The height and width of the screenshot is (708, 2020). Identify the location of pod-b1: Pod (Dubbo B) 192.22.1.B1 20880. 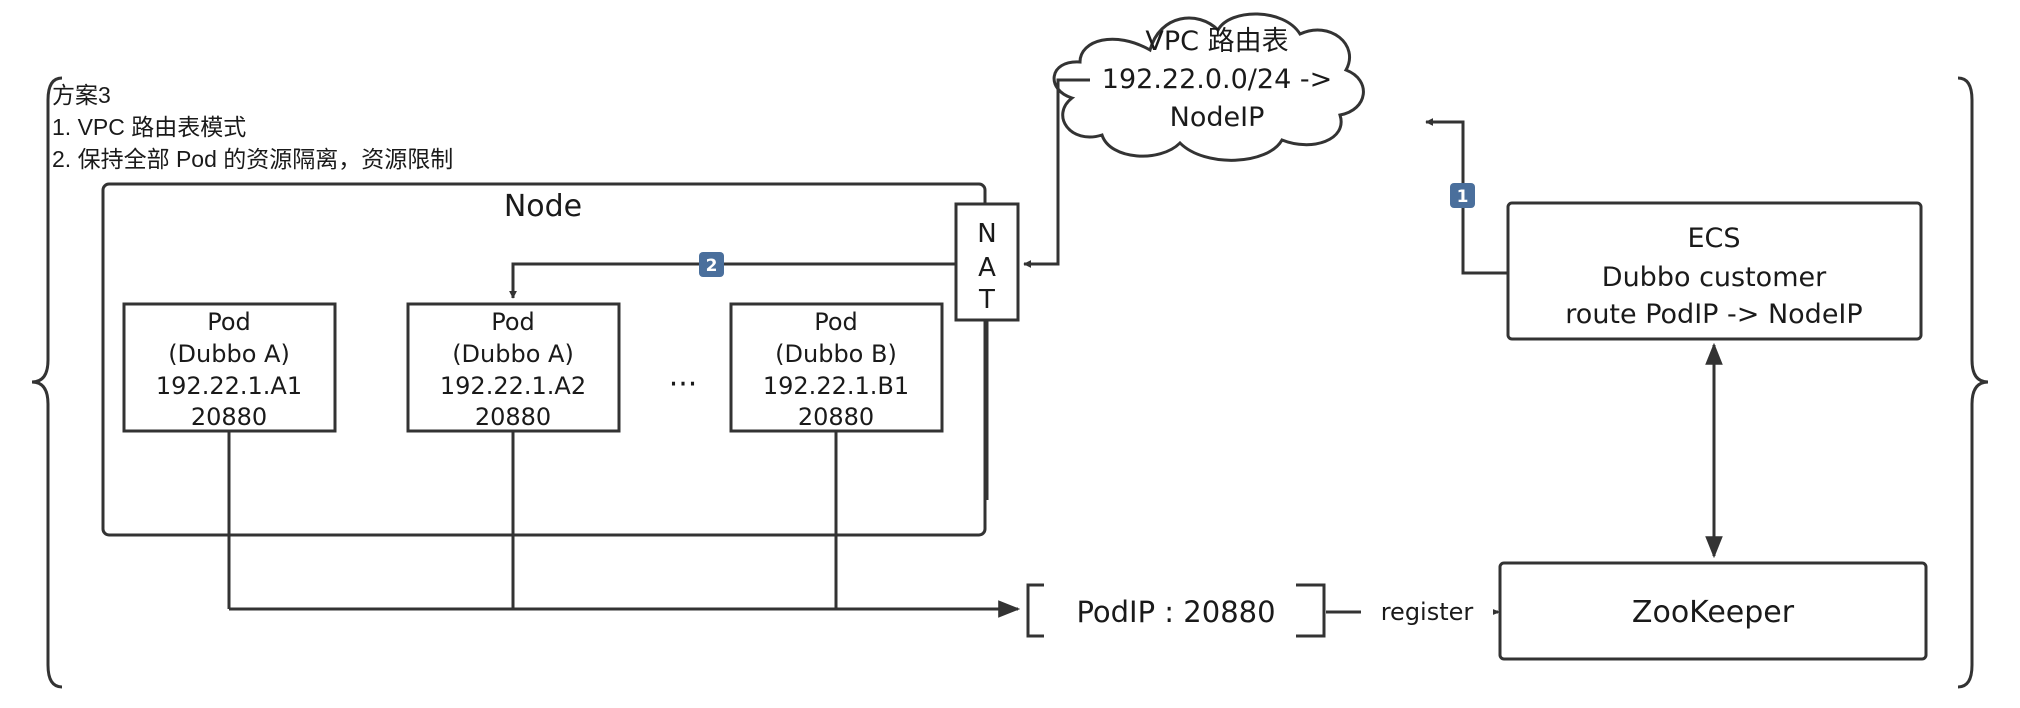
(836, 367).